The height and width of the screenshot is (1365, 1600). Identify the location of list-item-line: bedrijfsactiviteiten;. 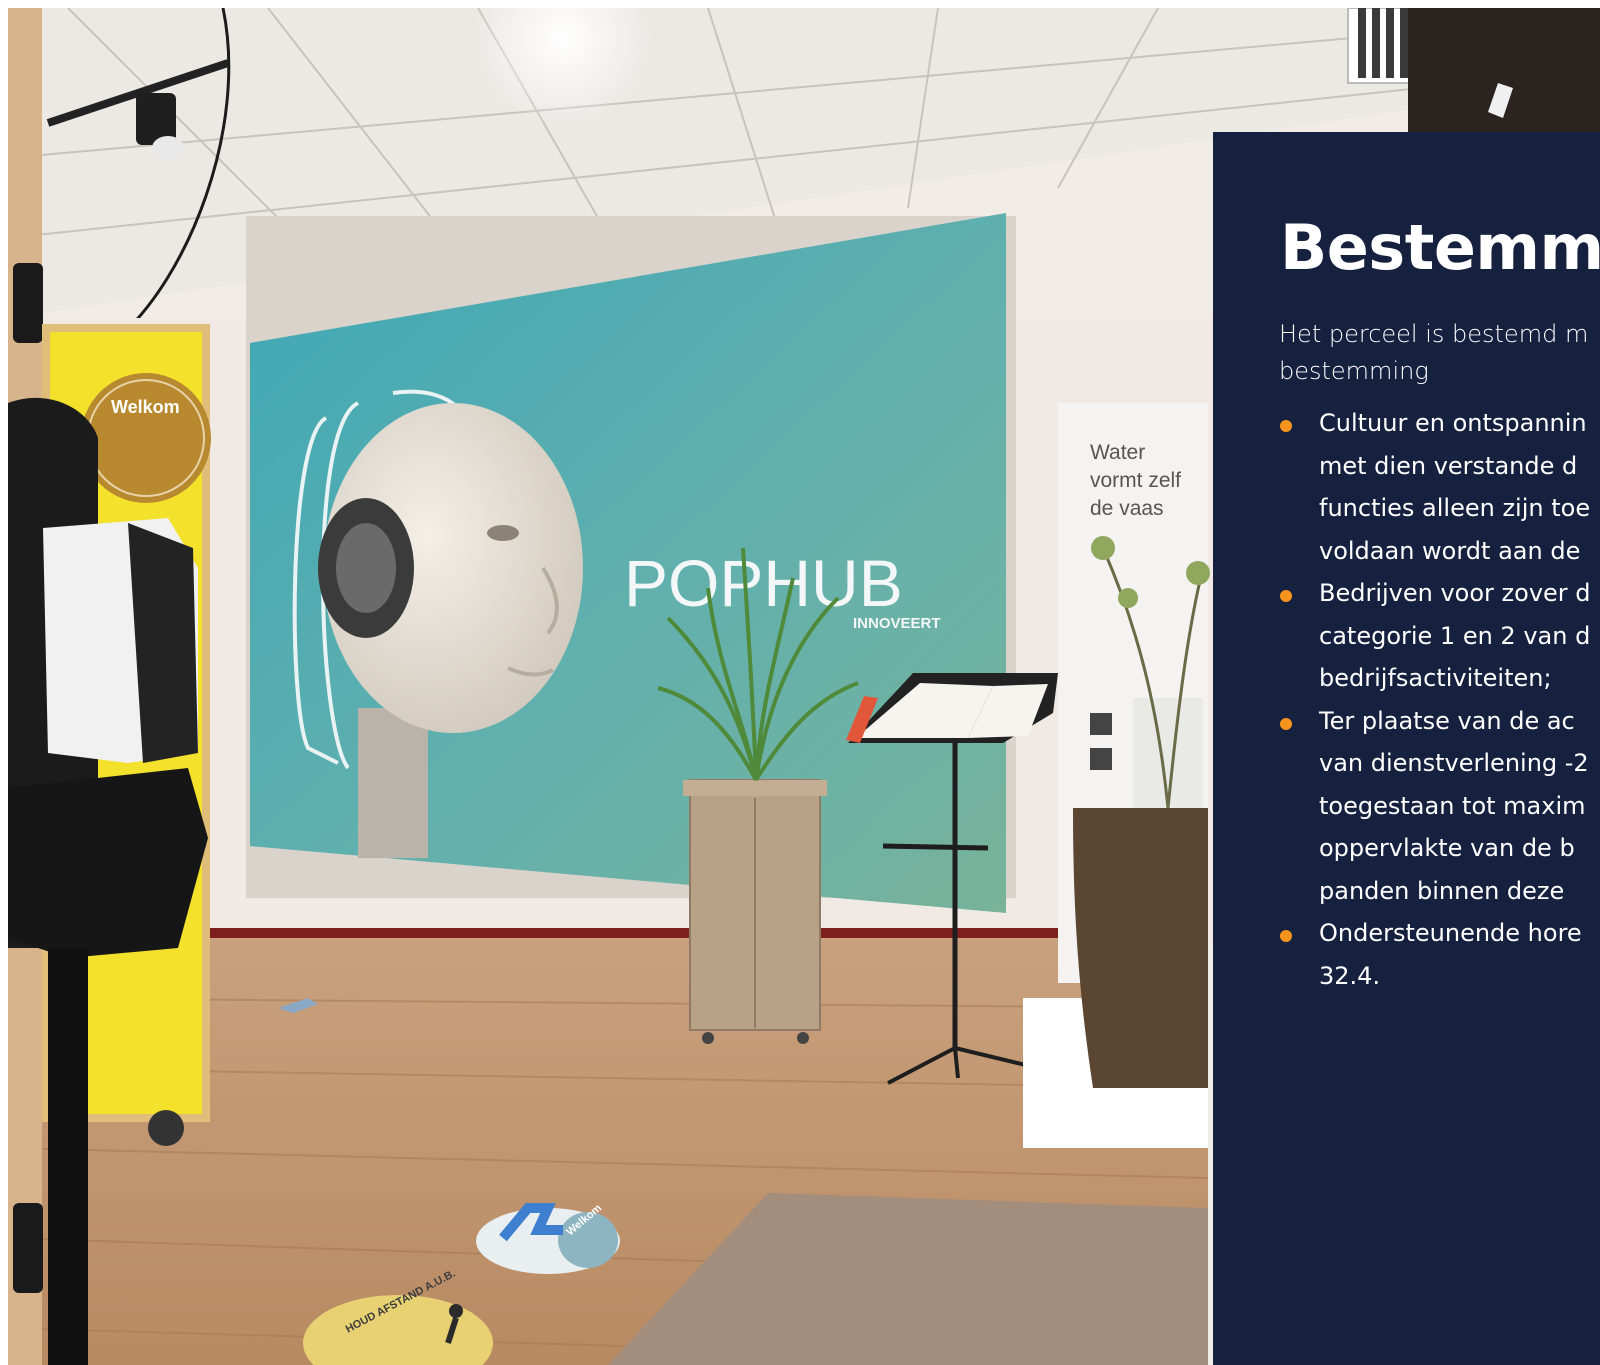
(1435, 678).